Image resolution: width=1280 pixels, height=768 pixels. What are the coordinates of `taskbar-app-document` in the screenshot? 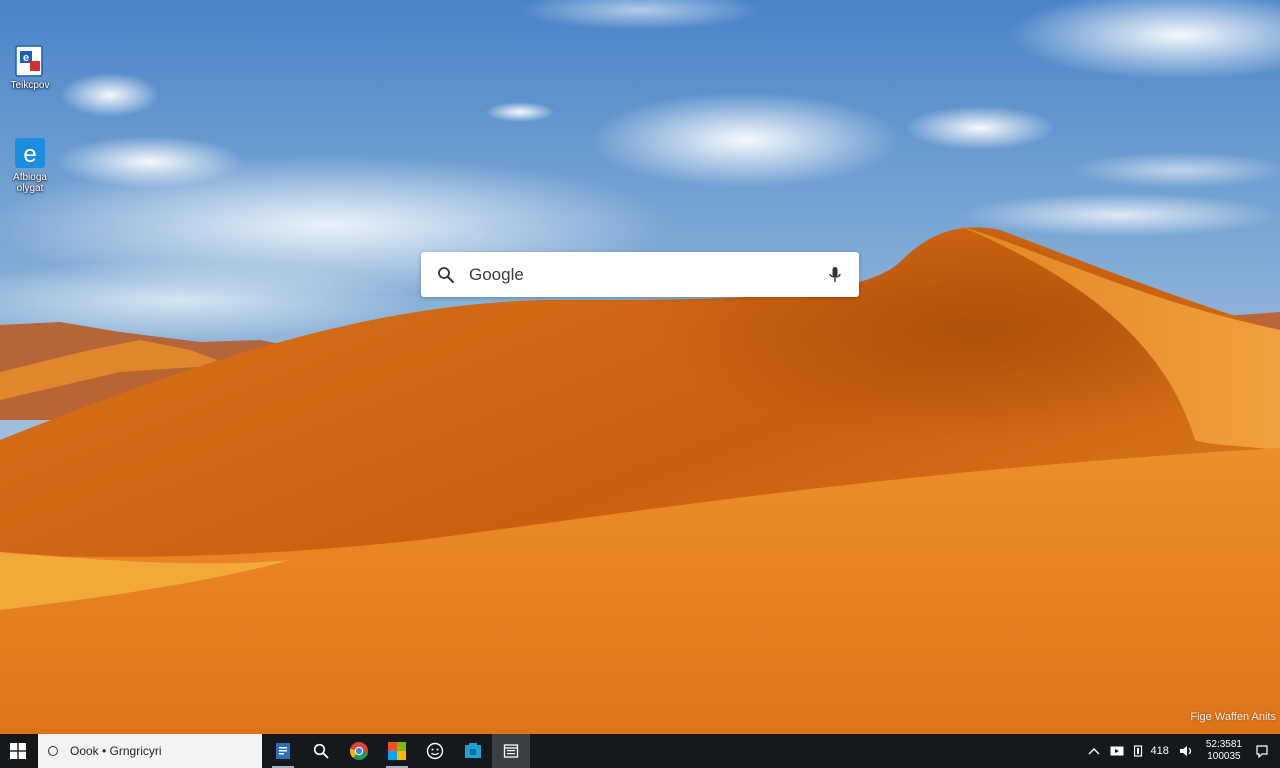 It's located at (283, 751).